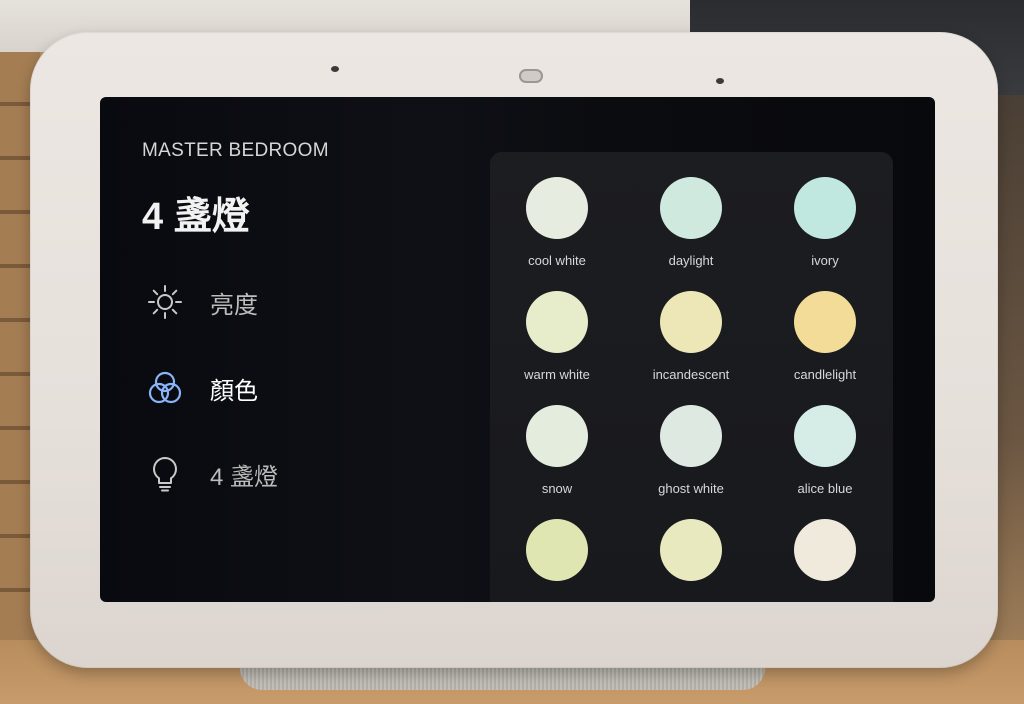 This screenshot has height=704, width=1024. I want to click on menu-label: 亮度, so click(234, 305).